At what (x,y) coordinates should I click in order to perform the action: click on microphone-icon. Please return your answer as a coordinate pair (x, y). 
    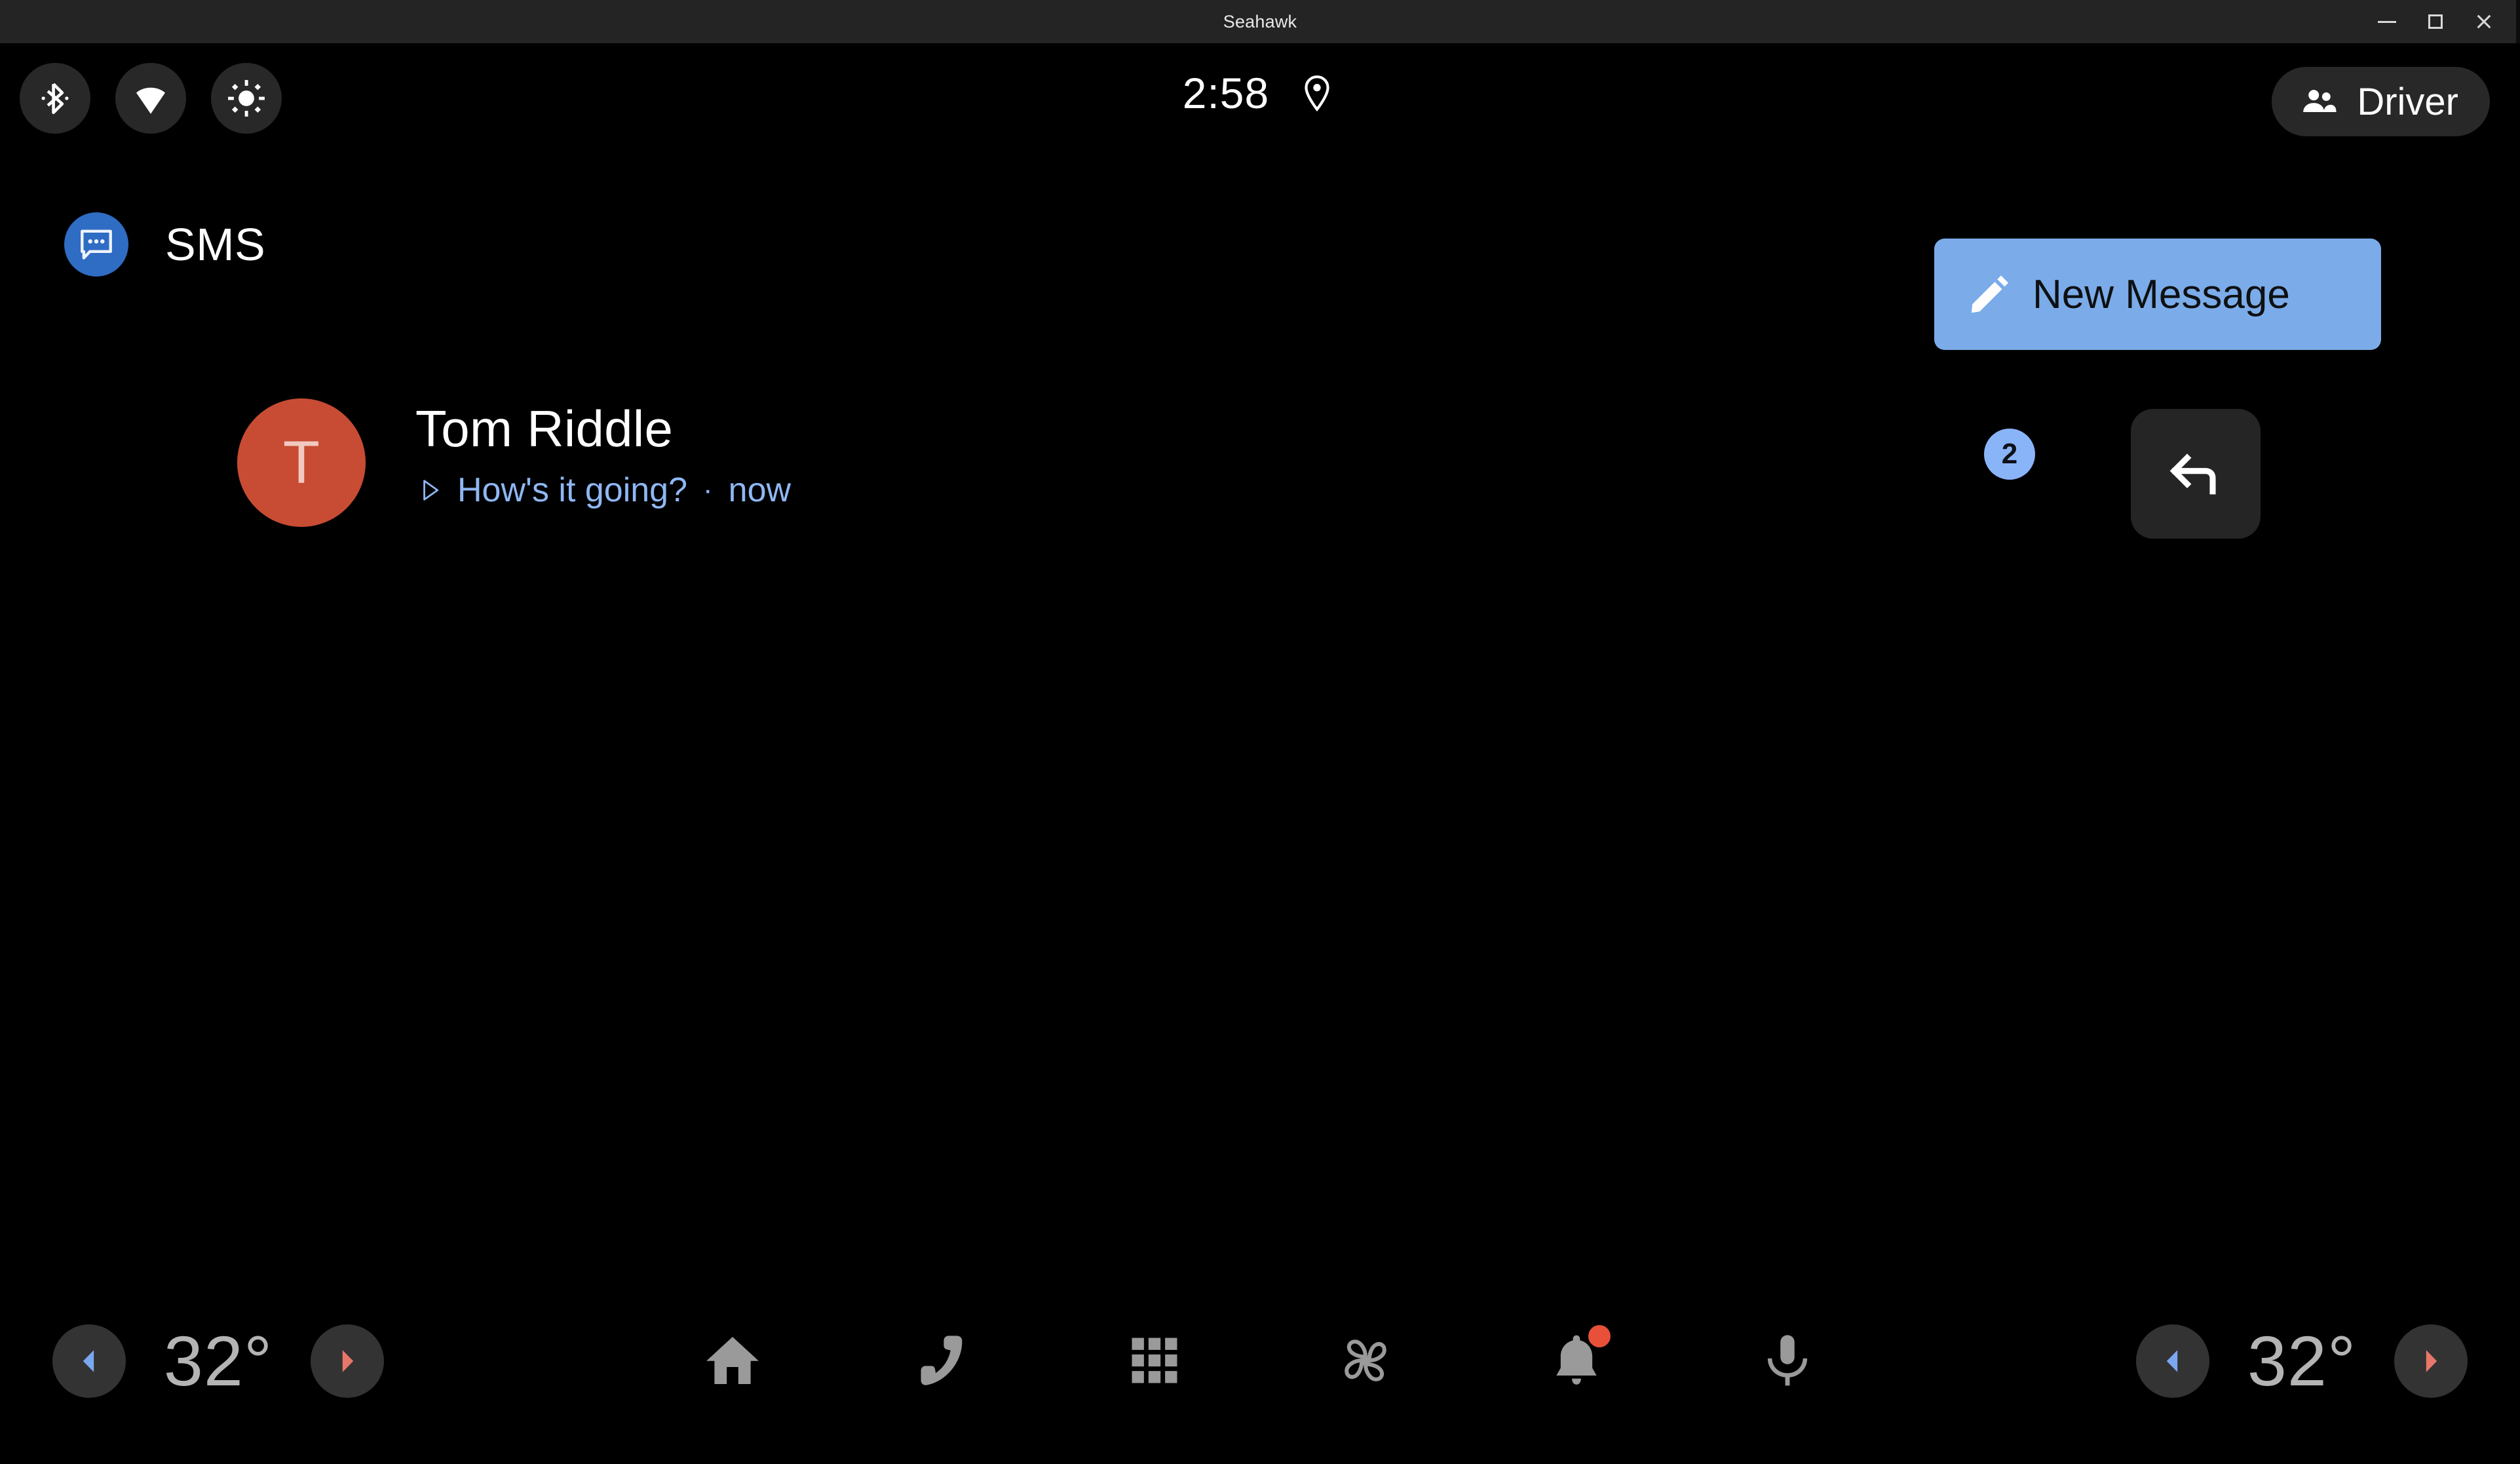
    Looking at the image, I should click on (1787, 1360).